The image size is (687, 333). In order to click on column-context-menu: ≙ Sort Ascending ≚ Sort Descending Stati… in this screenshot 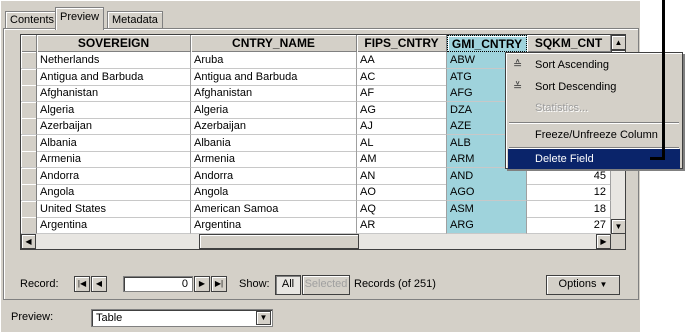, I will do `click(594, 110)`.